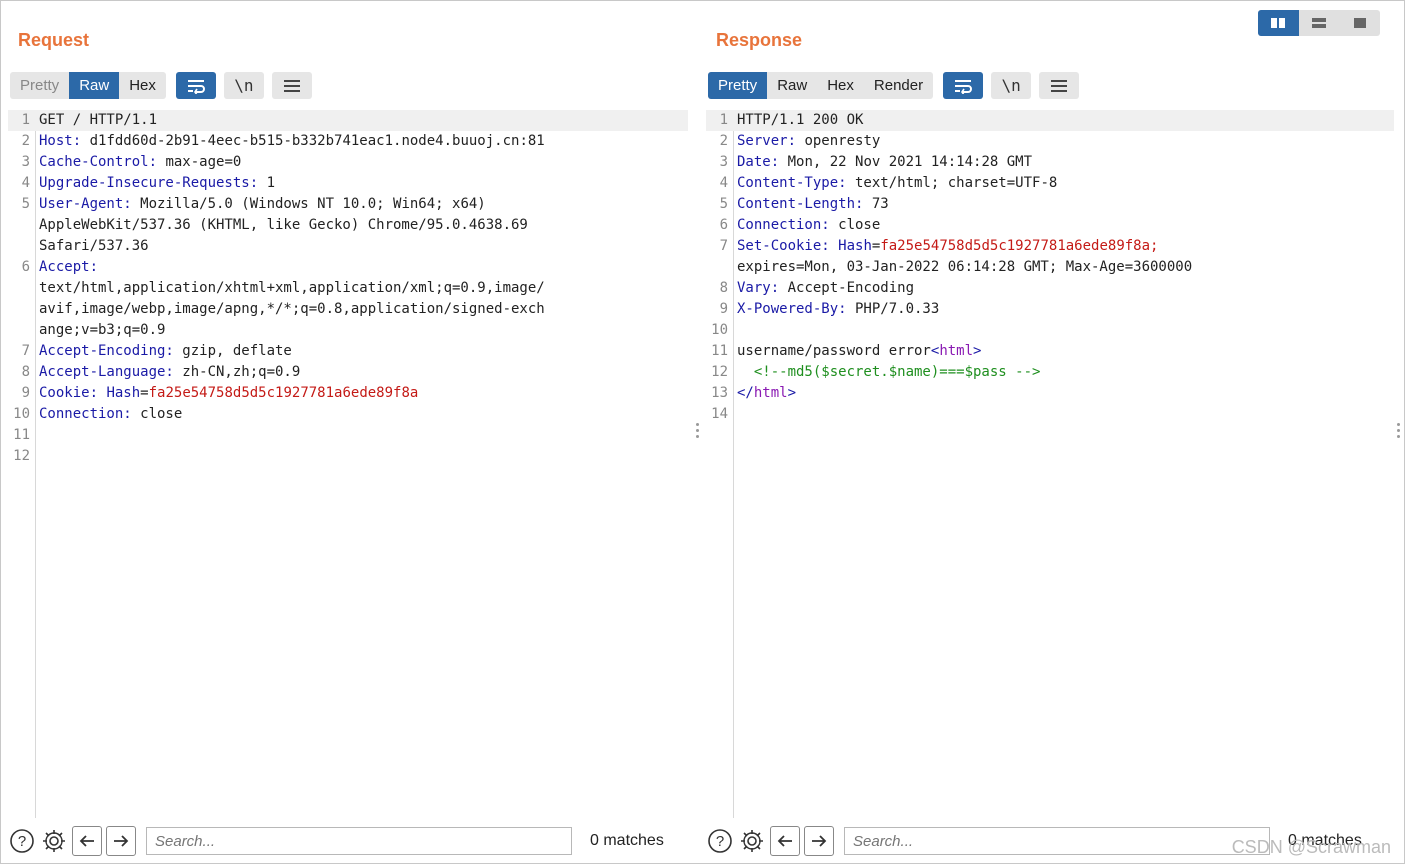 This screenshot has width=1405, height=864. What do you see at coordinates (267, 183) in the screenshot?
I see `token: 1` at bounding box center [267, 183].